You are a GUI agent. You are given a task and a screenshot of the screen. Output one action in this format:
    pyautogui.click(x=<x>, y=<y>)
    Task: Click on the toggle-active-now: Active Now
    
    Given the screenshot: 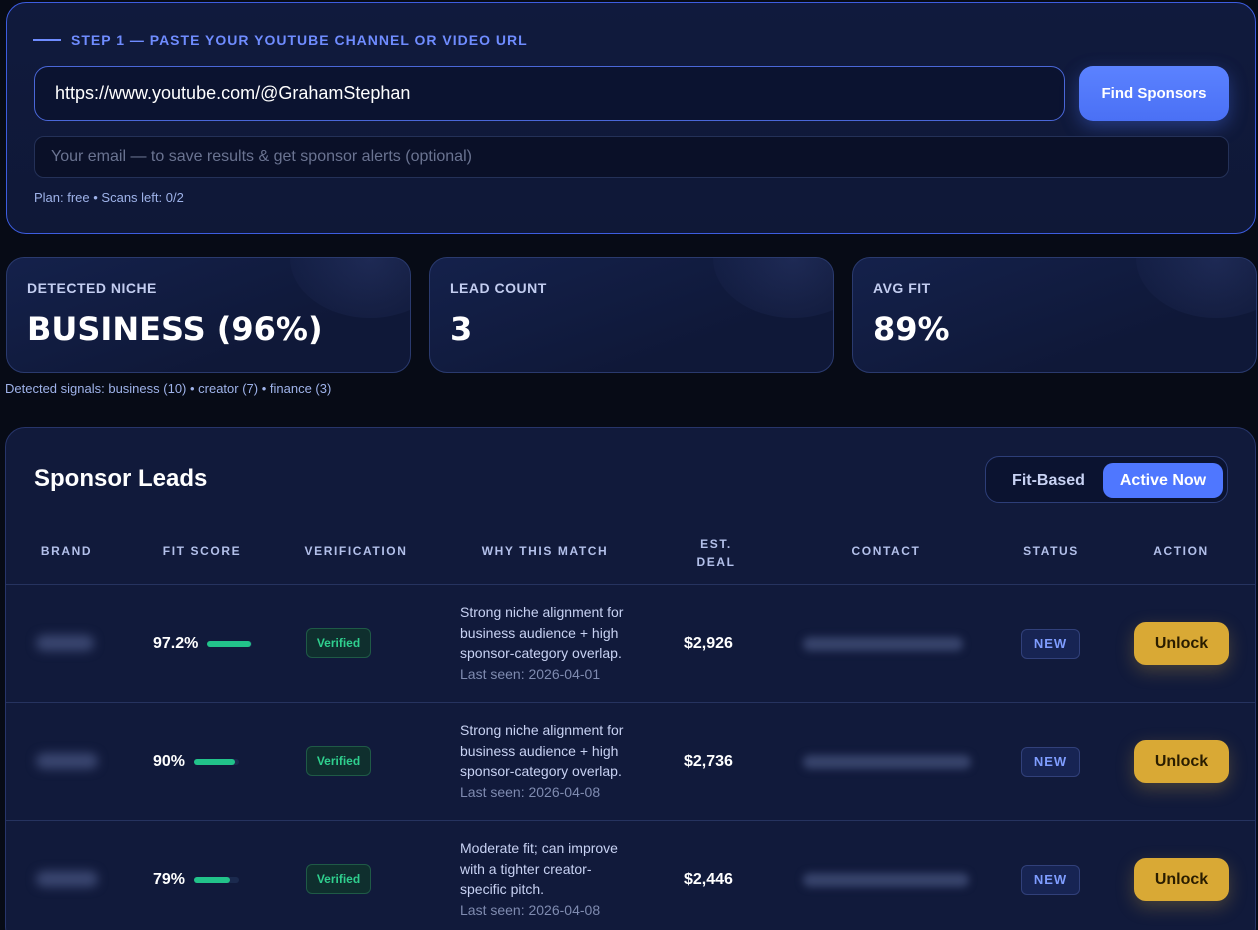 What is the action you would take?
    pyautogui.click(x=1163, y=480)
    